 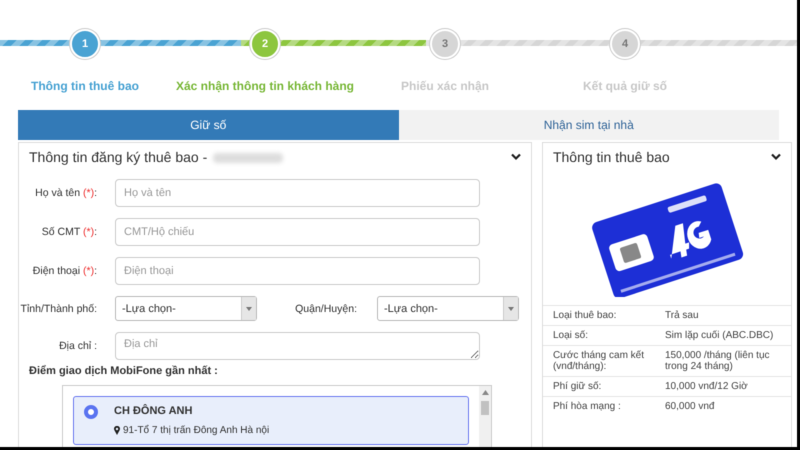 What do you see at coordinates (724, 336) in the screenshot?
I see `info-value: Sim lặp cuối (ABC.DBC)` at bounding box center [724, 336].